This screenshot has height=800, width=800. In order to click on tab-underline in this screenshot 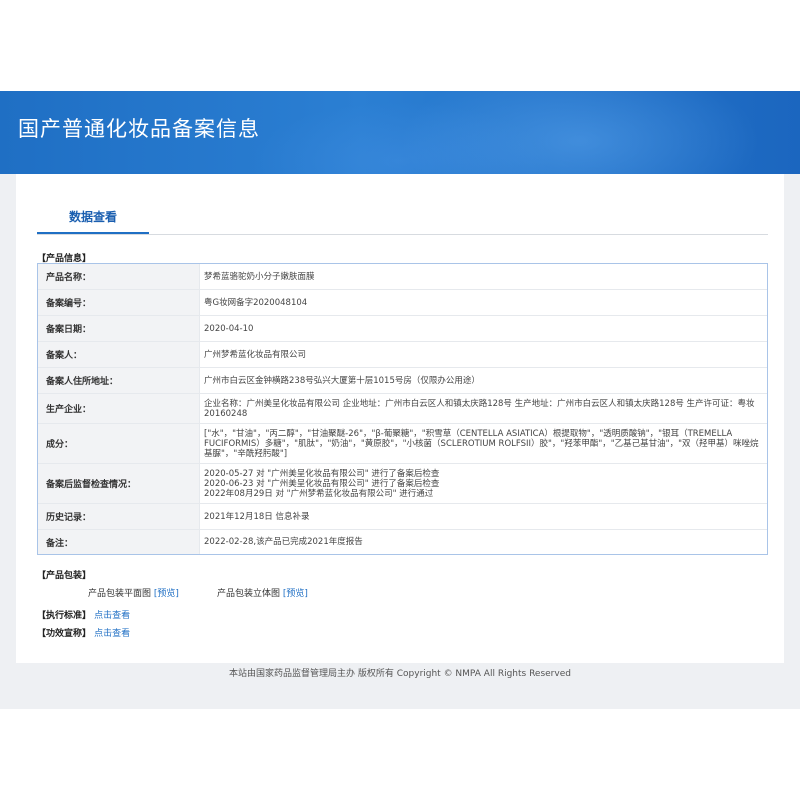, I will do `click(402, 234)`.